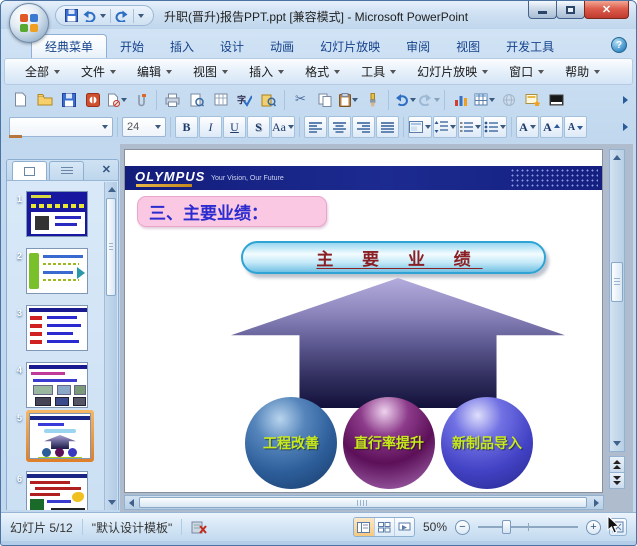  Describe the element at coordinates (132, 46) in the screenshot. I see `tab-home: 开始` at that location.